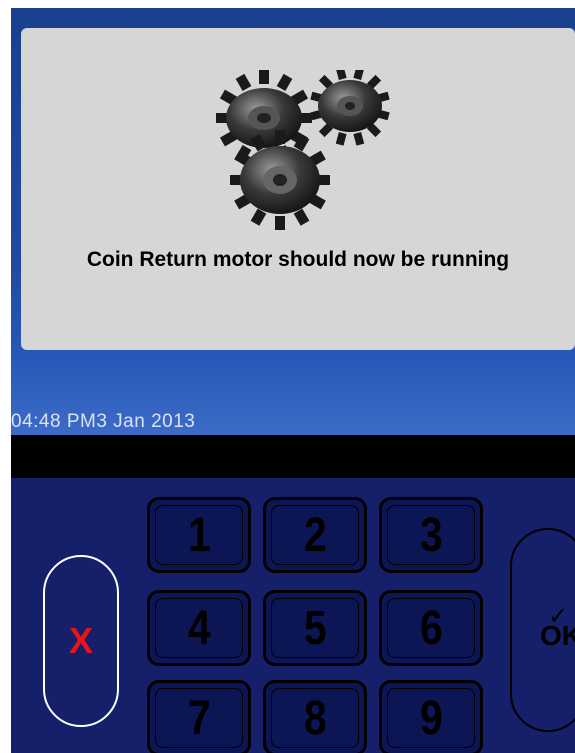 The image size is (575, 753). I want to click on key-8: 8, so click(315, 716).